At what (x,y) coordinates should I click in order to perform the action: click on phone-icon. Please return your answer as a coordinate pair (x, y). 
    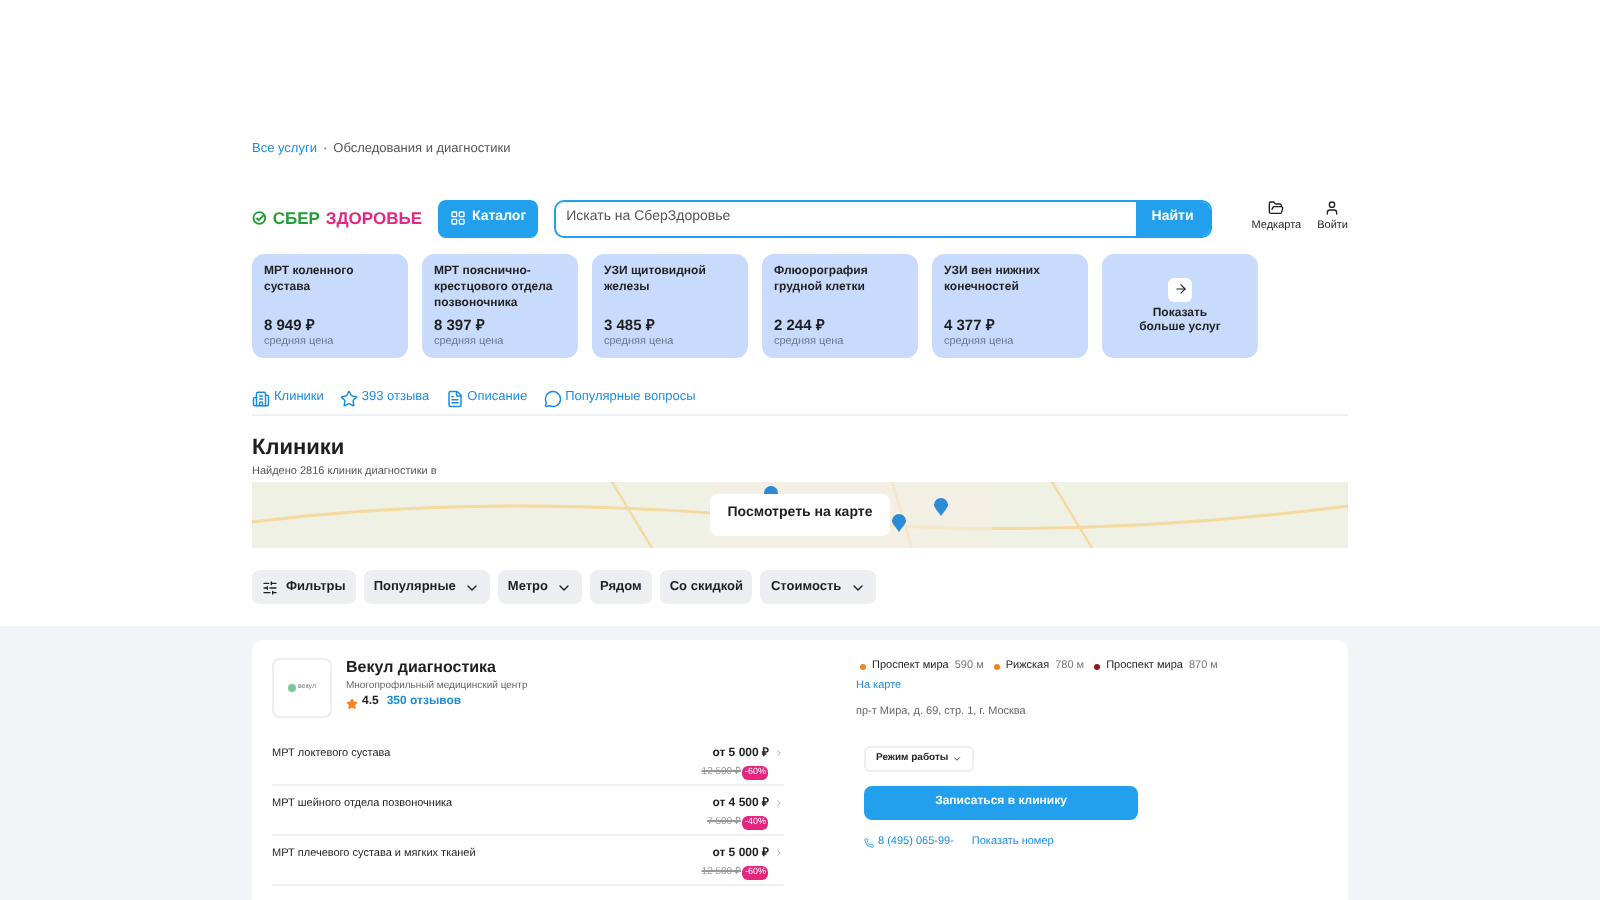
    Looking at the image, I should click on (869, 842).